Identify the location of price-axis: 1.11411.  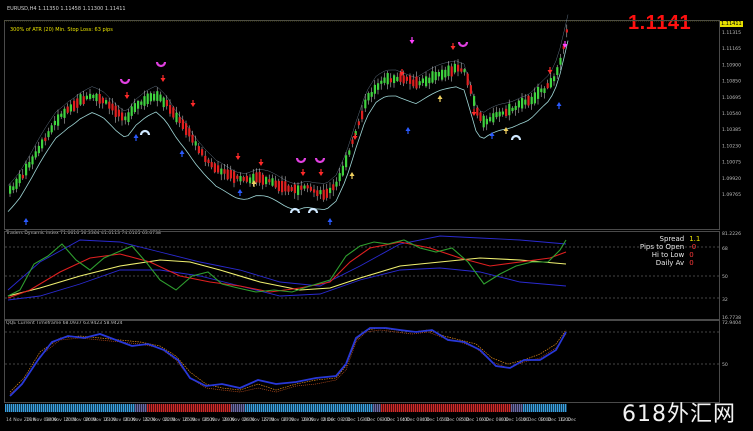
(736, 125).